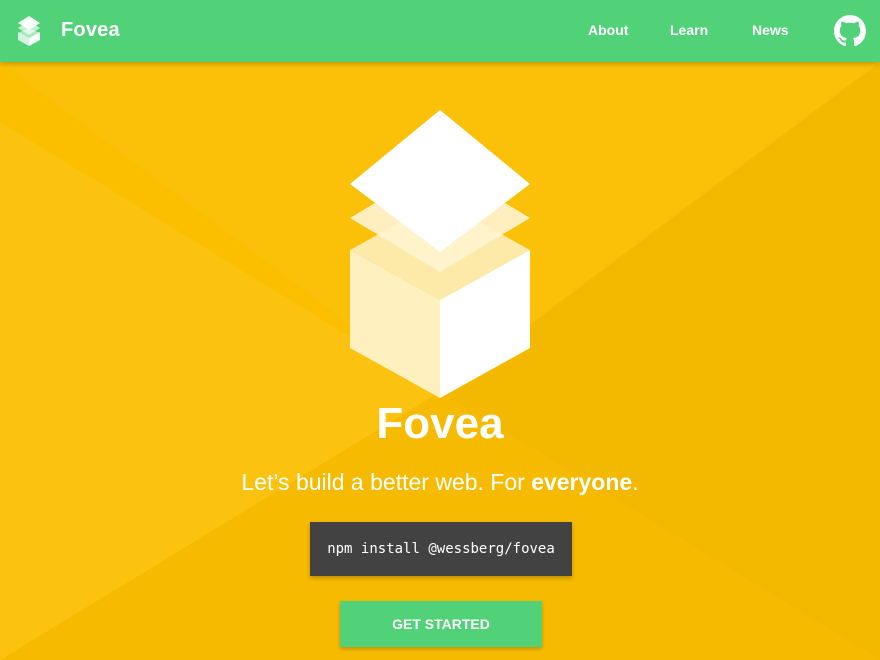 The image size is (880, 660). What do you see at coordinates (29, 31) in the screenshot?
I see `stacked-squares-logo-icon` at bounding box center [29, 31].